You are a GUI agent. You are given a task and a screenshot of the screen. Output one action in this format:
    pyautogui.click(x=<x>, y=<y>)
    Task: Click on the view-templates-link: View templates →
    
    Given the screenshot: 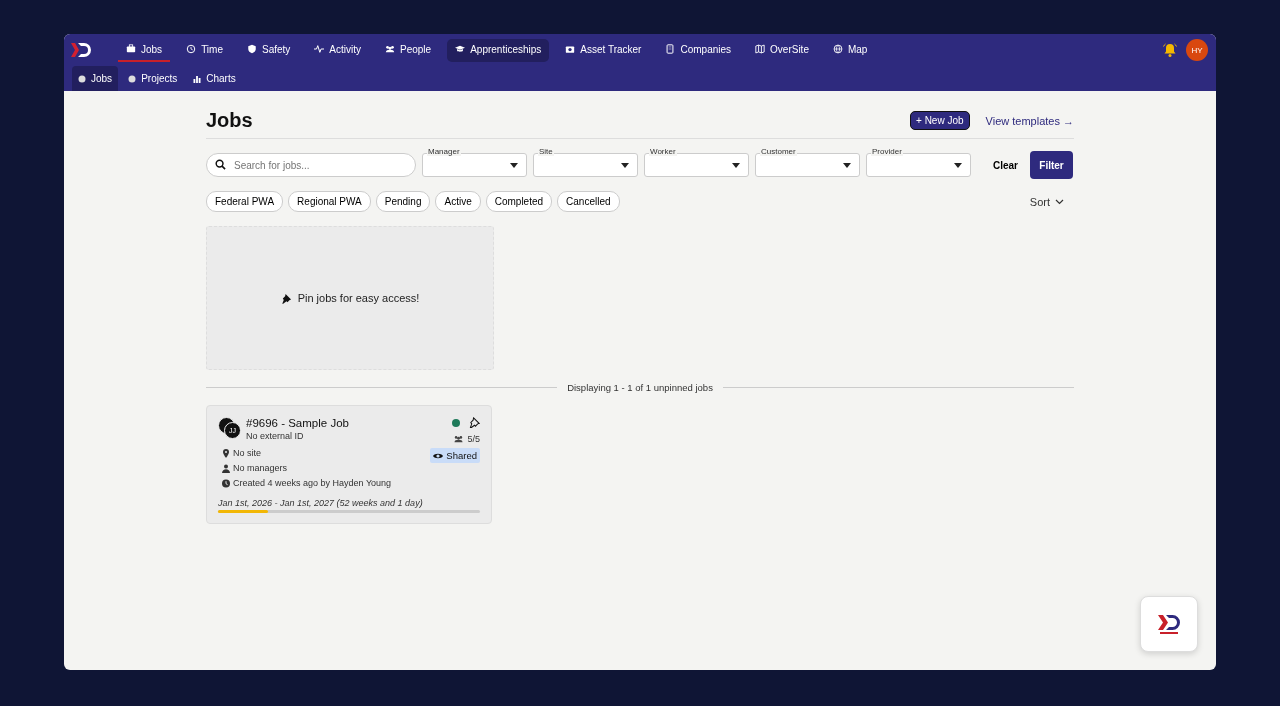 What is the action you would take?
    pyautogui.click(x=1029, y=120)
    